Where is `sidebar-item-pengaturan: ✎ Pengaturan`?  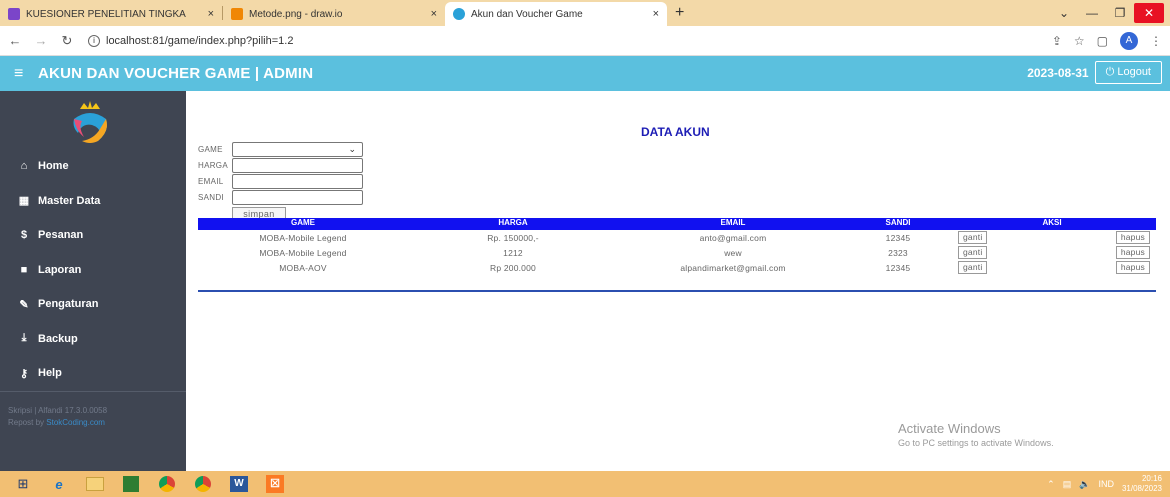
sidebar-item-pengaturan: ✎ Pengaturan is located at coordinates (93, 304).